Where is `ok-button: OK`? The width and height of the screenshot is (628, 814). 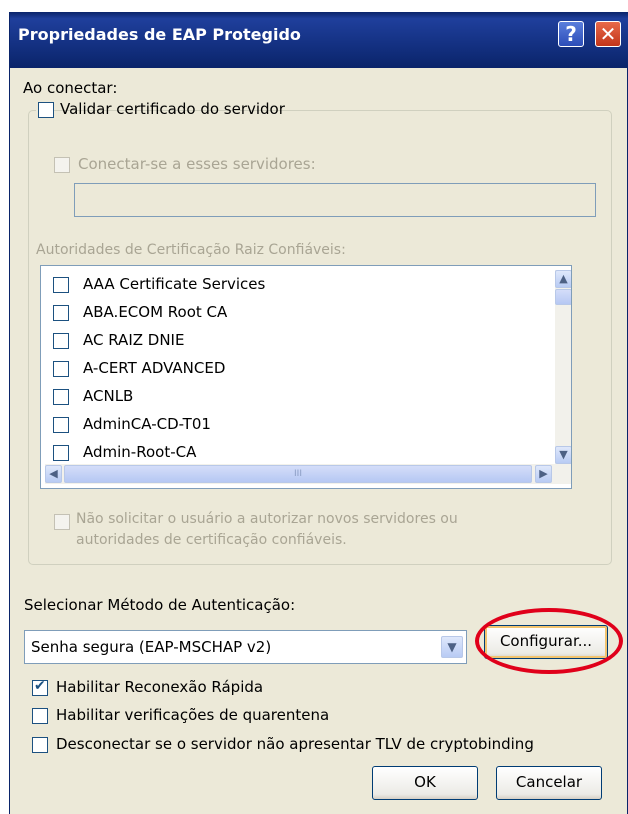 ok-button: OK is located at coordinates (425, 783).